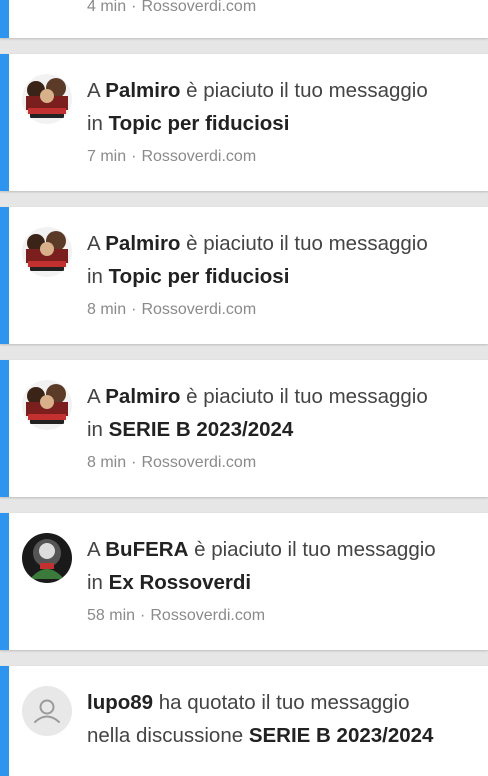 Image resolution: width=488 pixels, height=776 pixels. What do you see at coordinates (146, 549) in the screenshot?
I see `user-link: BuFERA` at bounding box center [146, 549].